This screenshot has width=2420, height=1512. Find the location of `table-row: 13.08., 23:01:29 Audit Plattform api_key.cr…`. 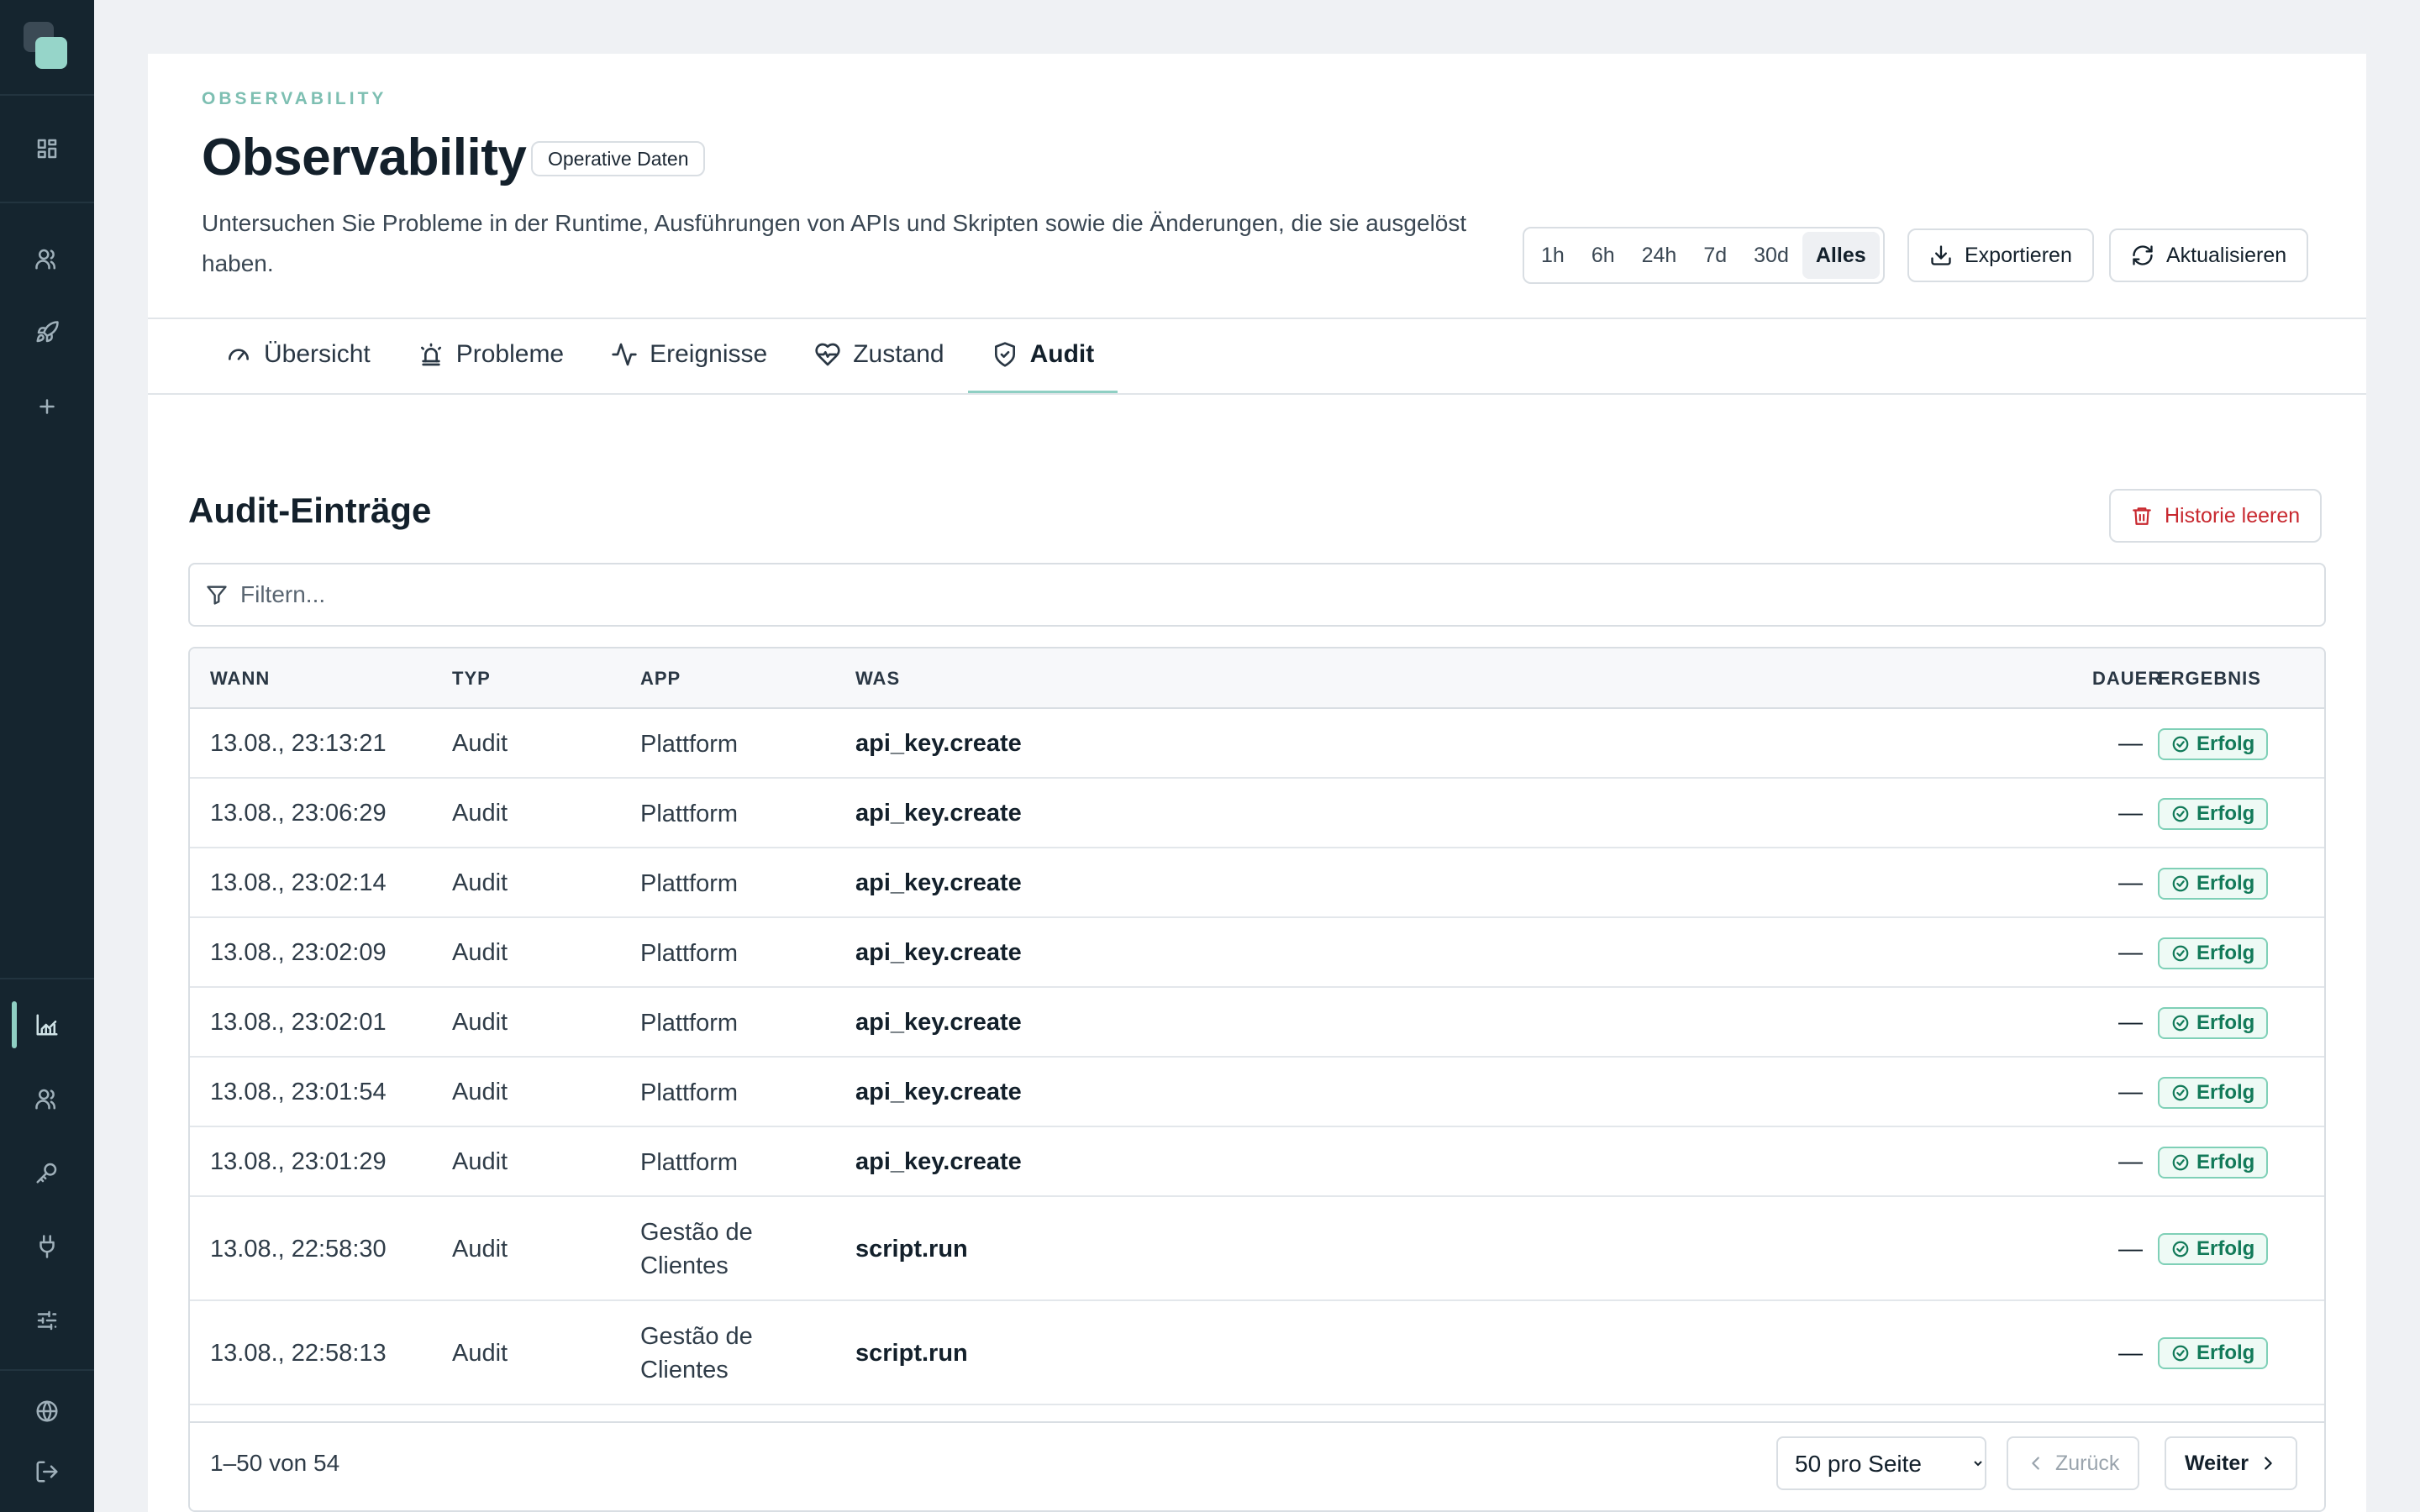

table-row: 13.08., 23:01:29 Audit Plattform api_key.cr… is located at coordinates (1257, 1162).